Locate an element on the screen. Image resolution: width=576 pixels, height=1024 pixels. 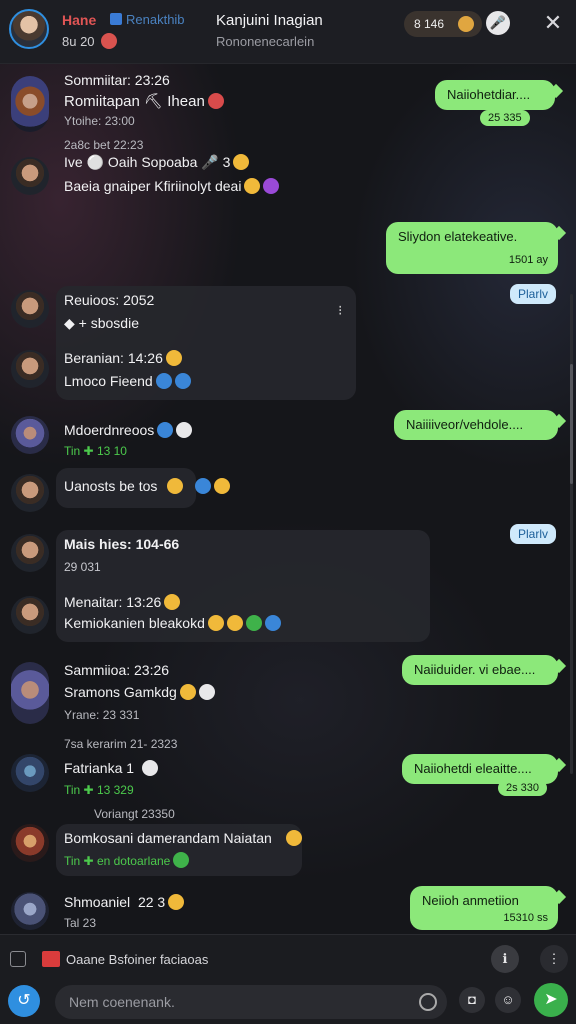
header-app-label: Renakthib is located at coordinates (147, 19).